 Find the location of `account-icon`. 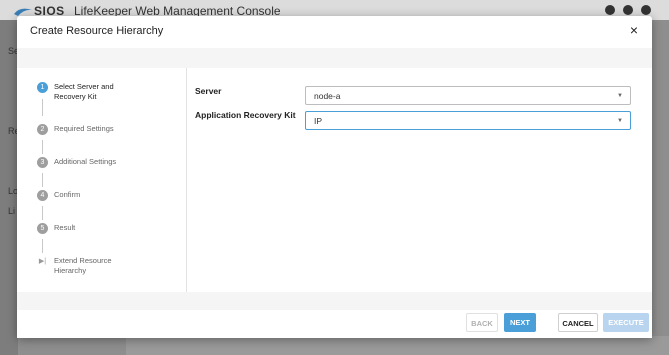

account-icon is located at coordinates (646, 10).